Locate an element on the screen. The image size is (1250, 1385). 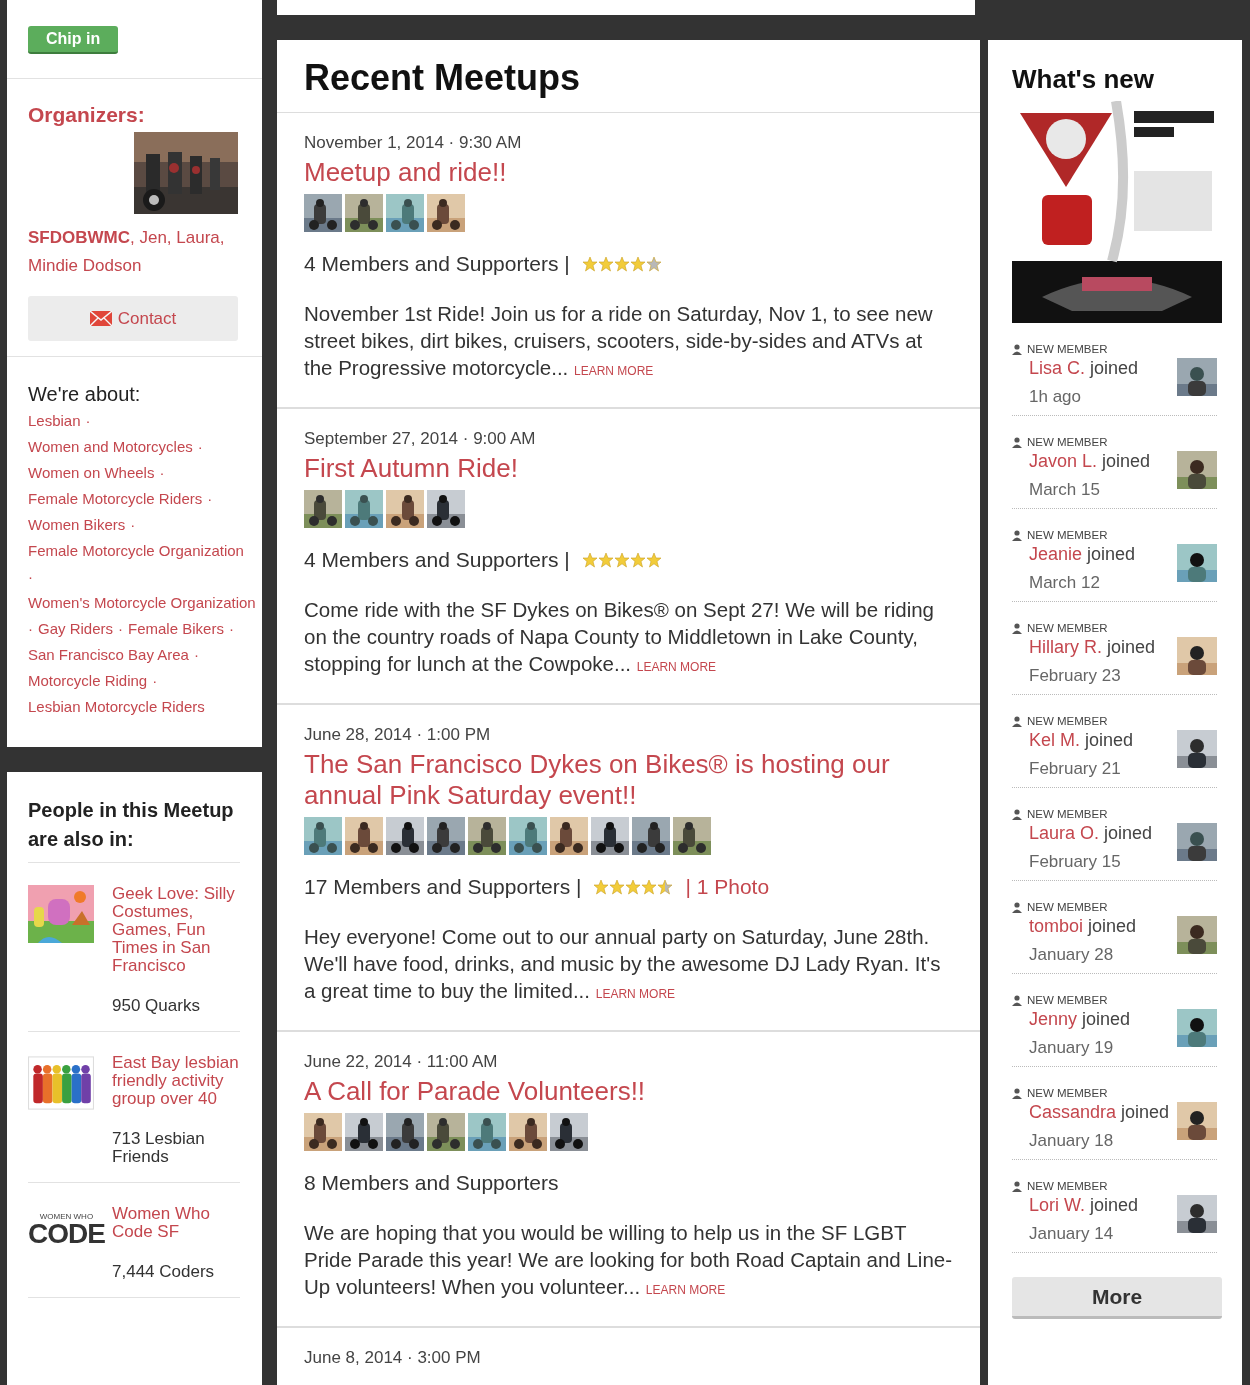
group-link: Geek Love: Silly Costumes, Games, Fun Times in San Francisco is located at coordinates (176, 930).